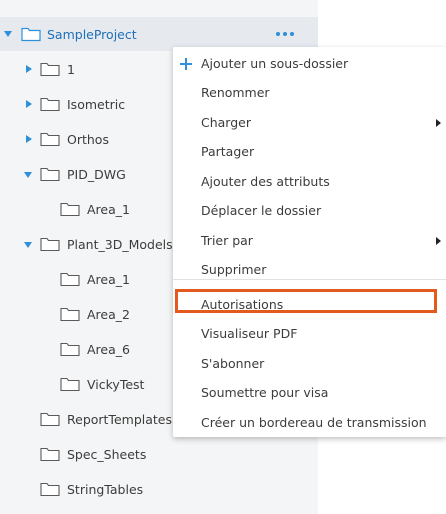 The width and height of the screenshot is (446, 514). What do you see at coordinates (159, 454) in the screenshot?
I see `tree-item-spec-sheets: Spec_Sheets` at bounding box center [159, 454].